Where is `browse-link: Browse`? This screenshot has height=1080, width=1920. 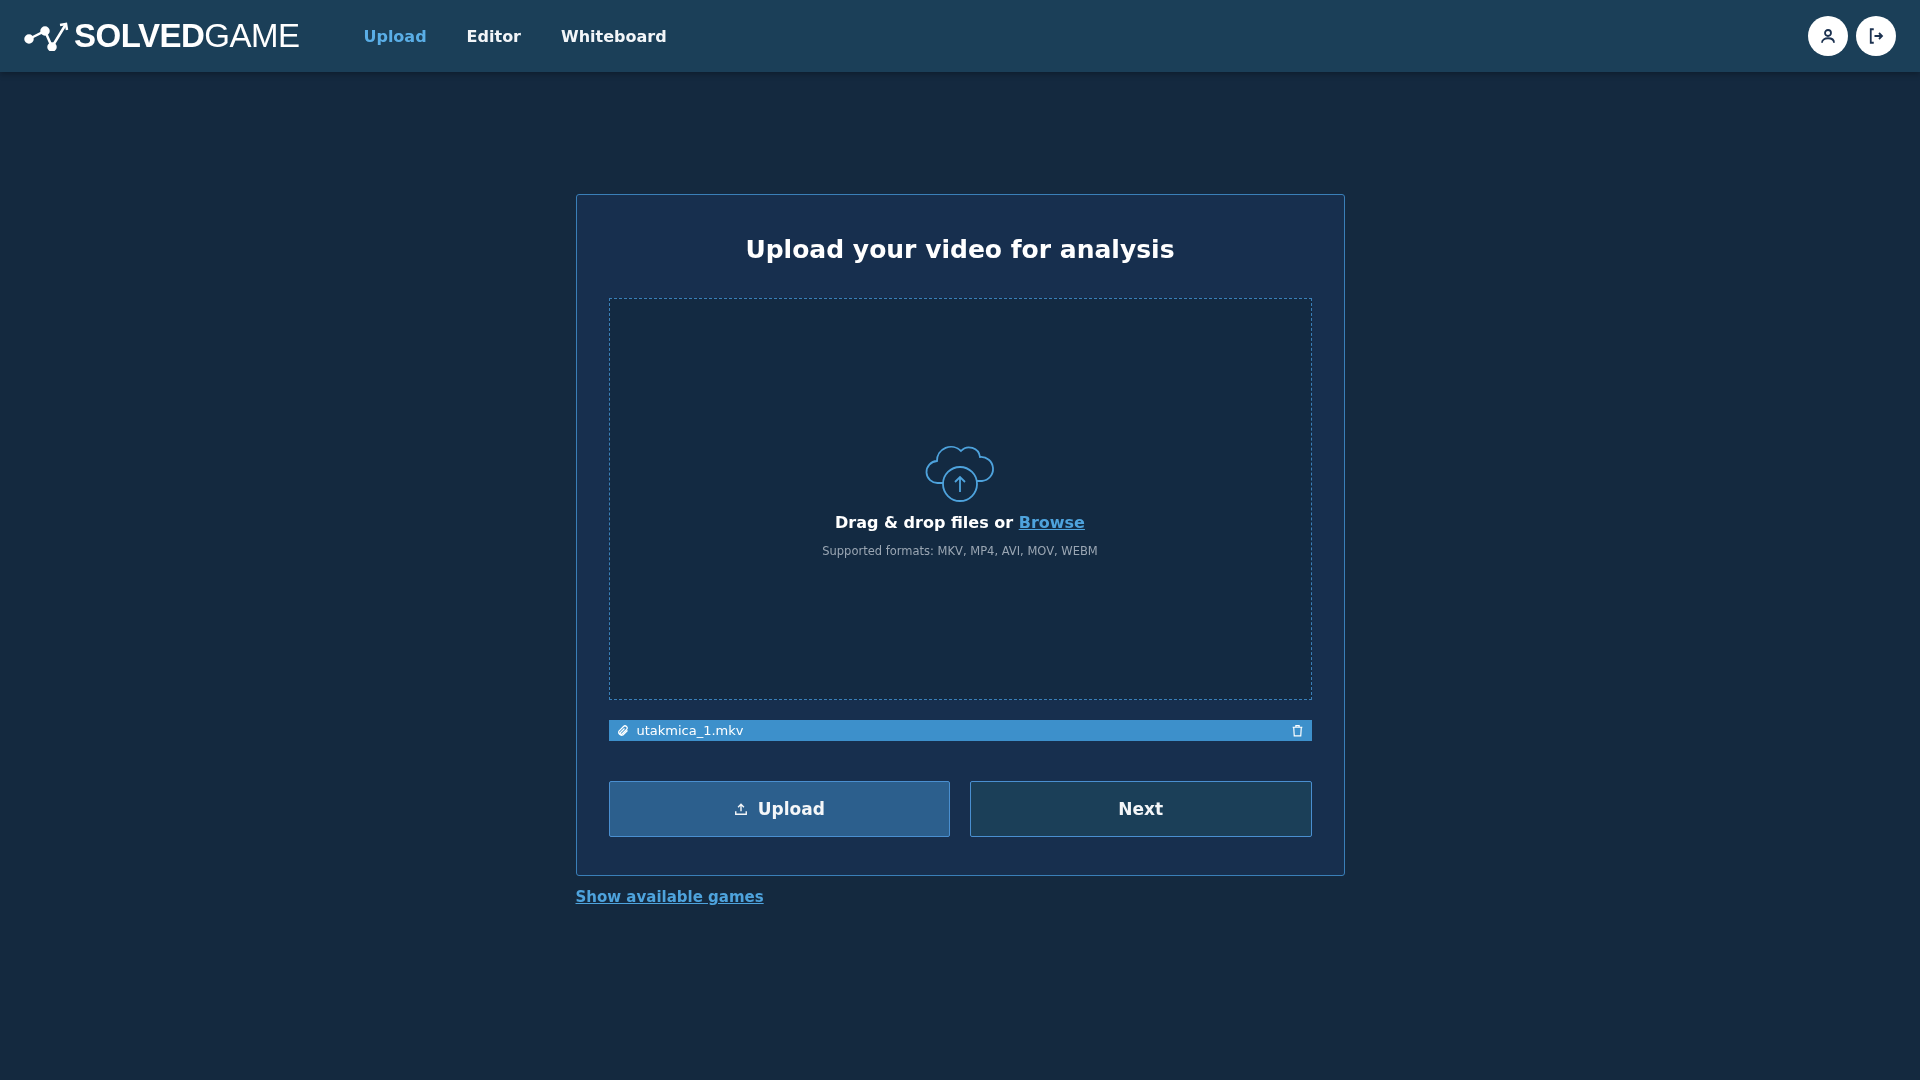
browse-link: Browse is located at coordinates (1051, 522).